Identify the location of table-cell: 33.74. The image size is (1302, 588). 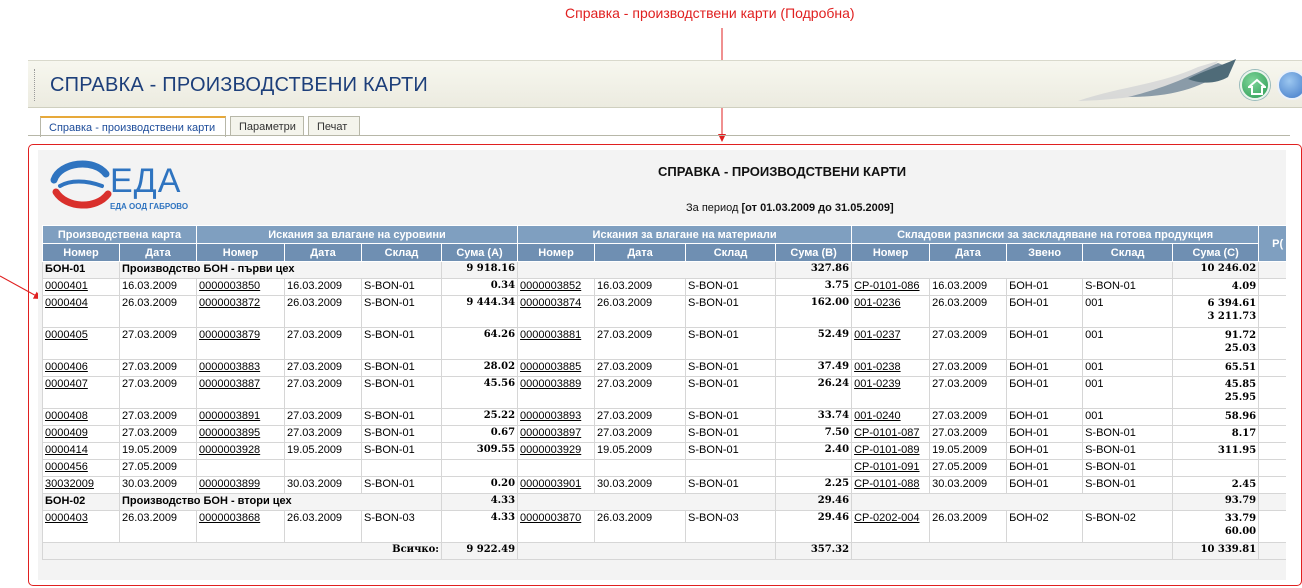
(814, 417).